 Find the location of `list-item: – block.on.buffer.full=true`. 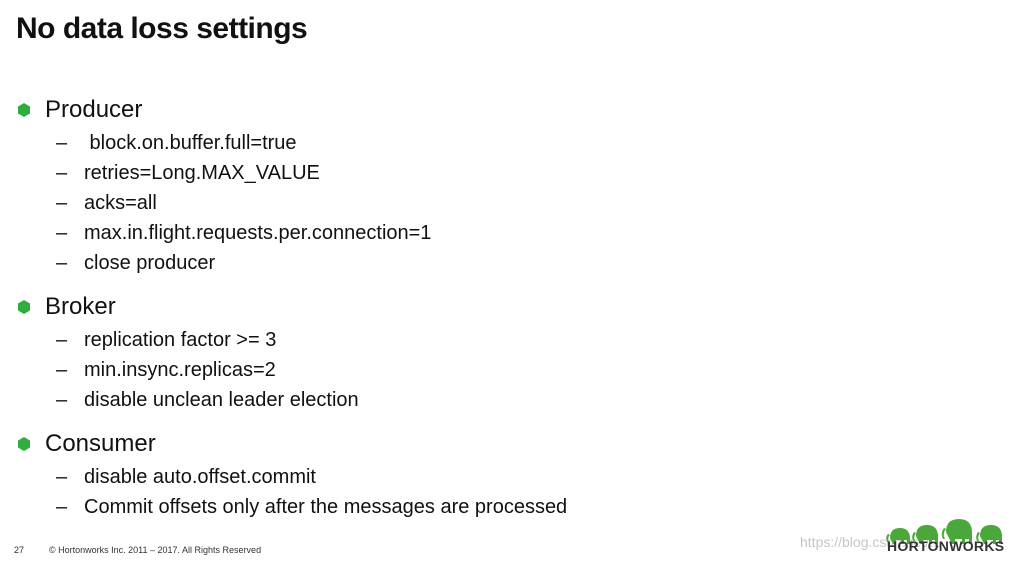

list-item: – block.on.buffer.full=true is located at coordinates (224, 143).